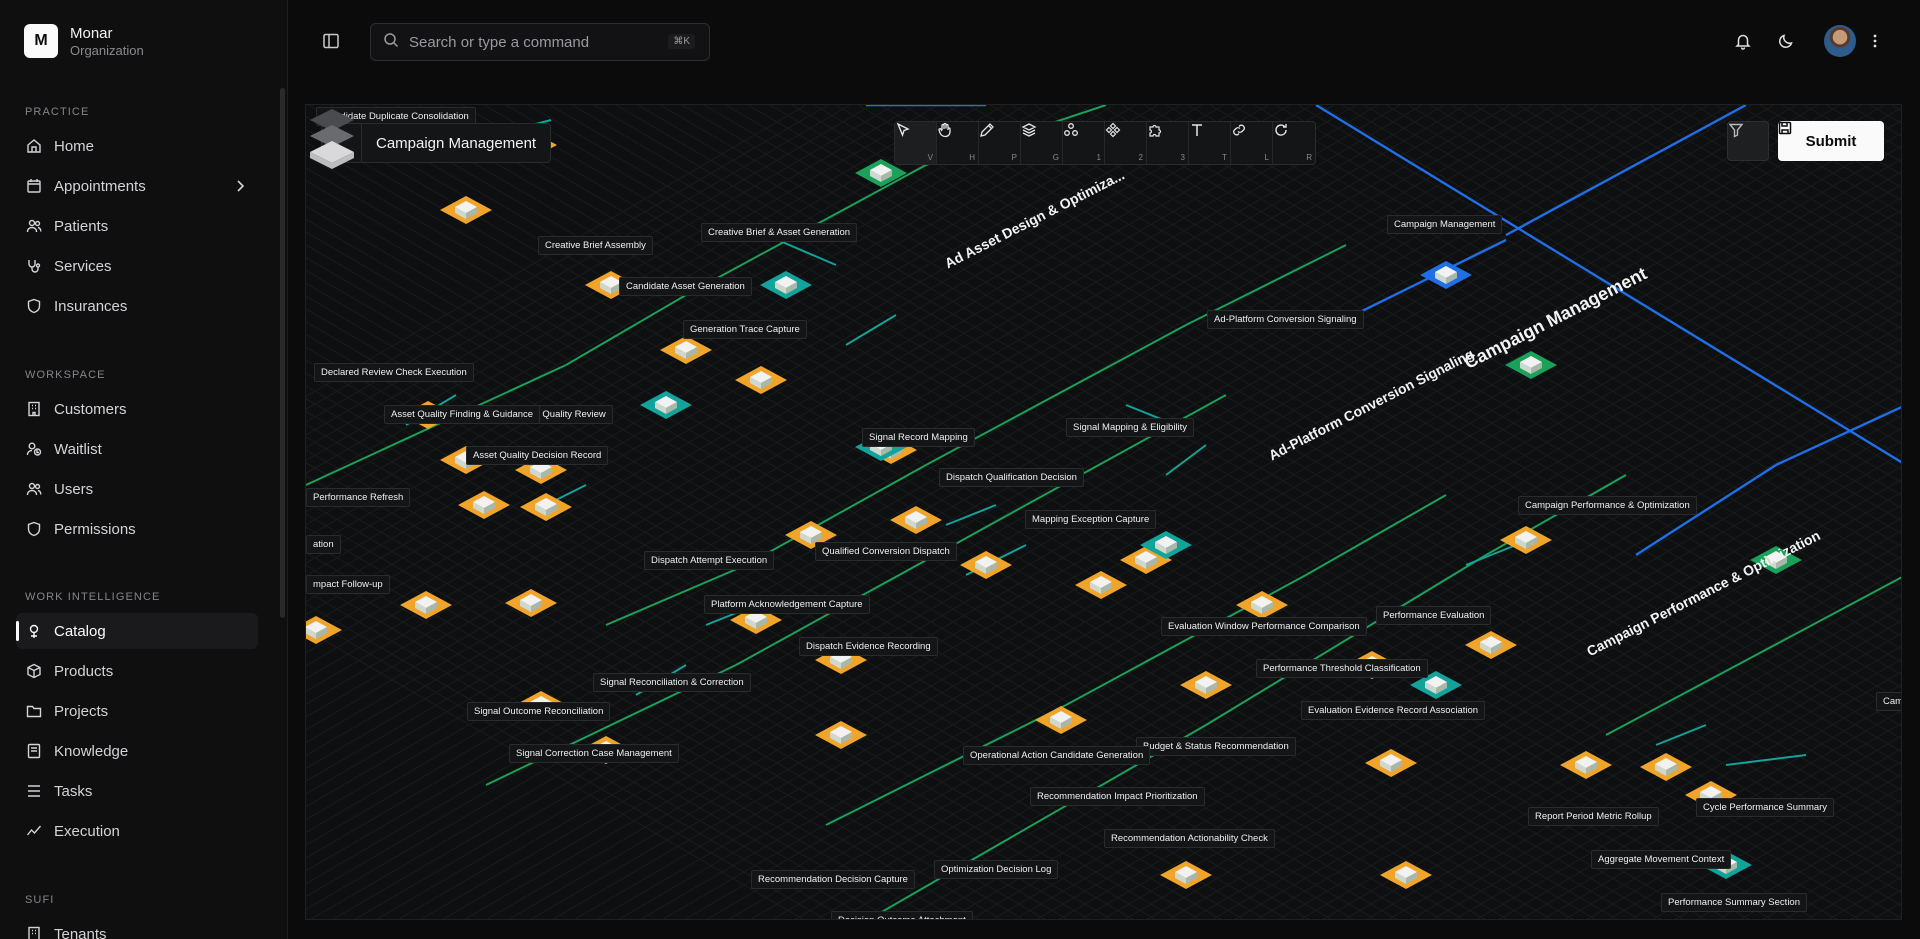 This screenshot has width=1920, height=939. Describe the element at coordinates (787, 604) in the screenshot. I see `node-label: Platform Acknowledgement Capture` at that location.